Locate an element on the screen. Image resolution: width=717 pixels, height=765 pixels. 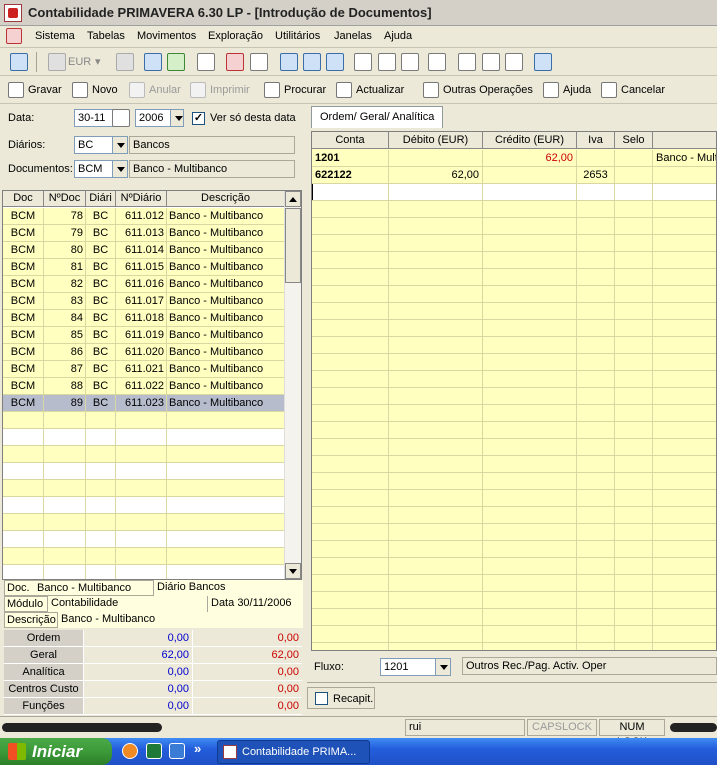
recapit-checkbox is located at coordinates (321, 698).